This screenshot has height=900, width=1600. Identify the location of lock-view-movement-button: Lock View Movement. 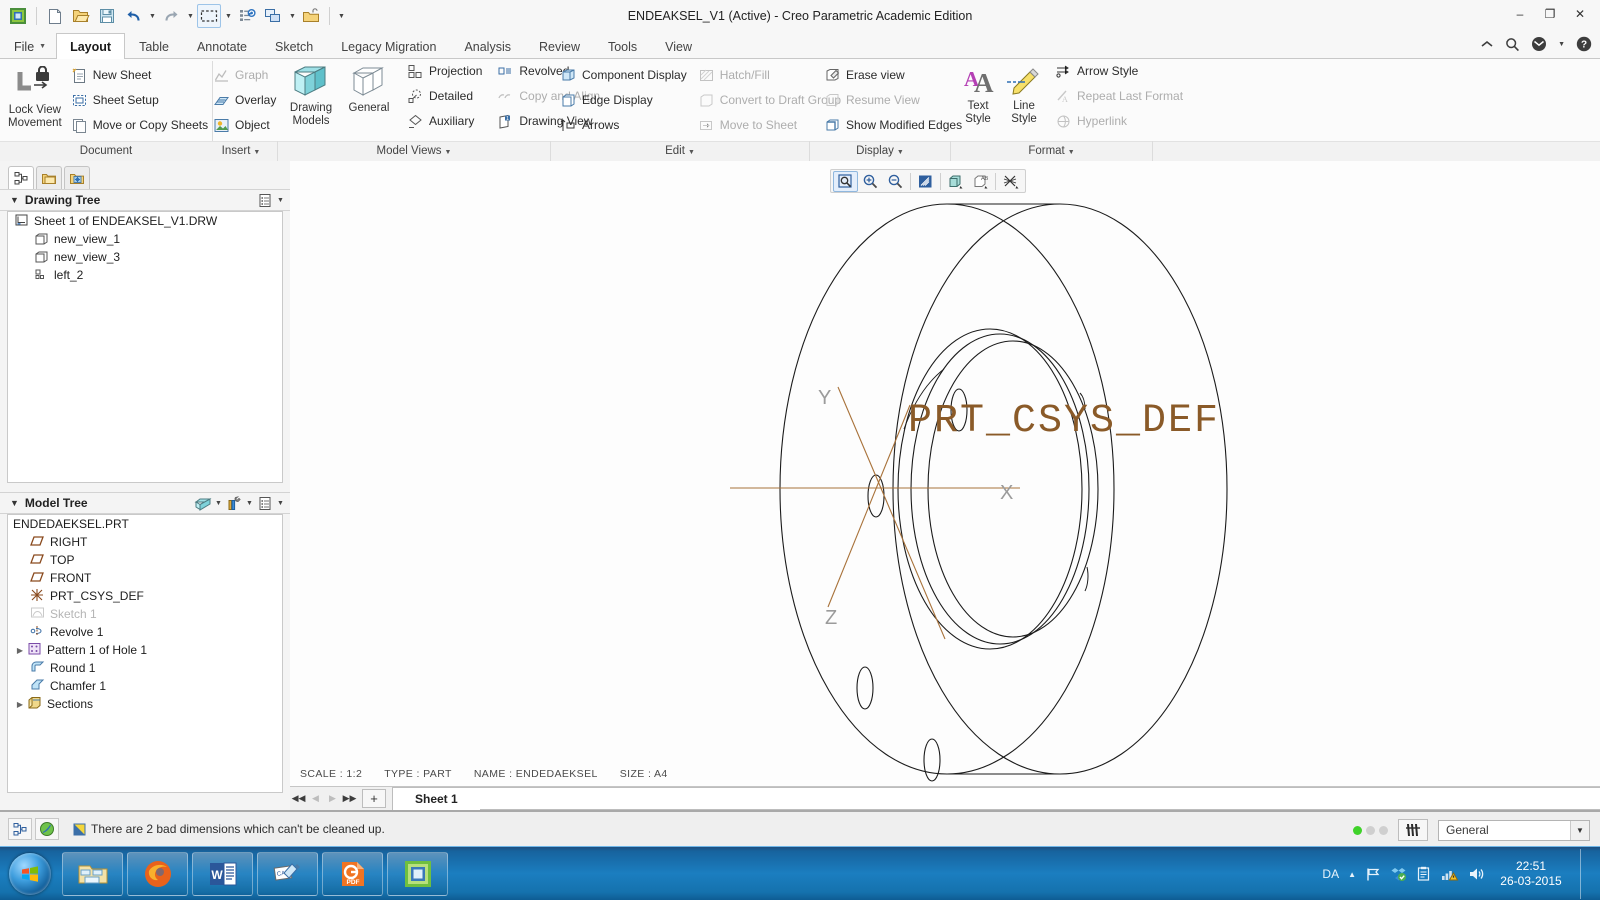
(35, 97).